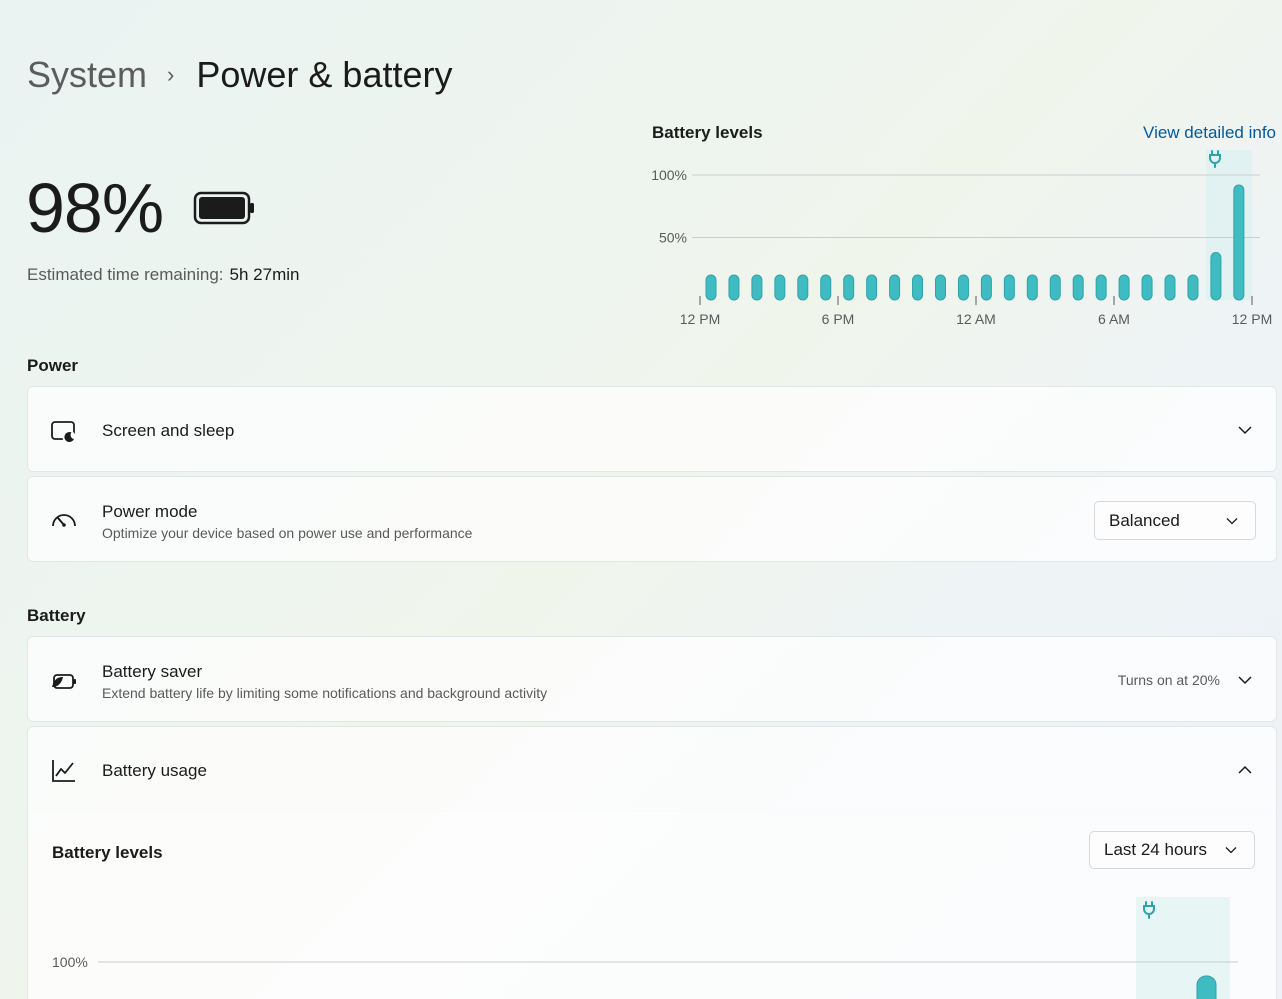 The image size is (1282, 999). I want to click on x-tick-label: 12 AM, so click(976, 319).